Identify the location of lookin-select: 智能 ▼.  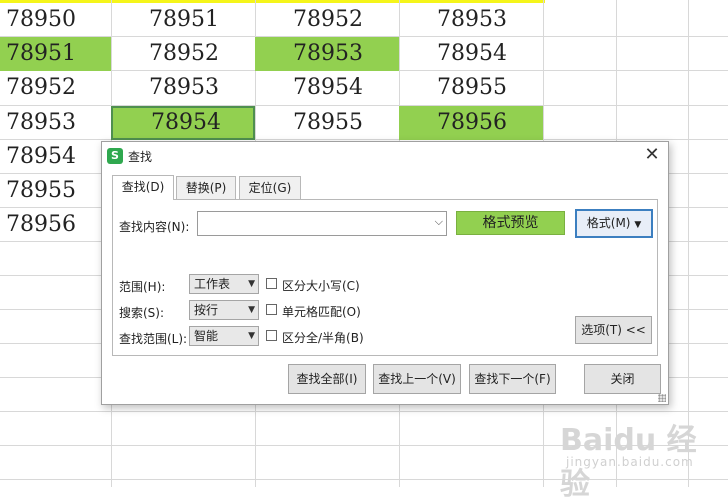
(224, 336).